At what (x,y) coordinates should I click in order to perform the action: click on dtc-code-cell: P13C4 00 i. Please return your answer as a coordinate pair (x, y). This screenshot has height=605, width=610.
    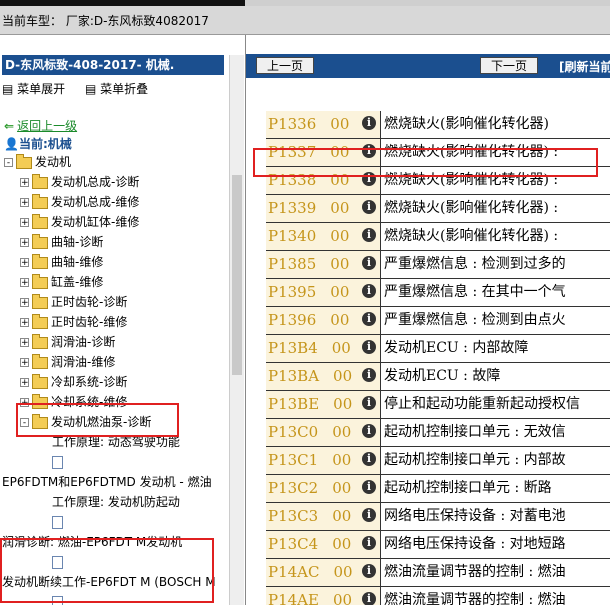
    Looking at the image, I should click on (323, 544).